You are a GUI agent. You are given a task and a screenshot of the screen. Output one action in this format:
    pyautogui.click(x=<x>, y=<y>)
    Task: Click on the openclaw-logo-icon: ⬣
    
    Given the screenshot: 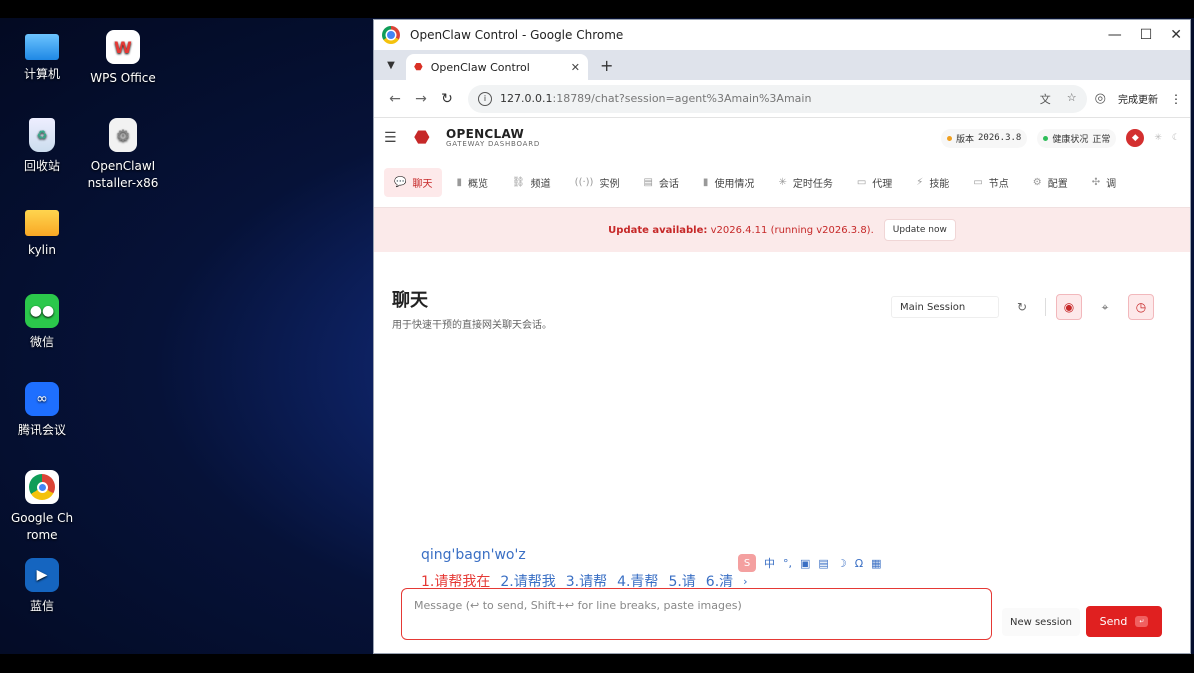 What is the action you would take?
    pyautogui.click(x=422, y=137)
    